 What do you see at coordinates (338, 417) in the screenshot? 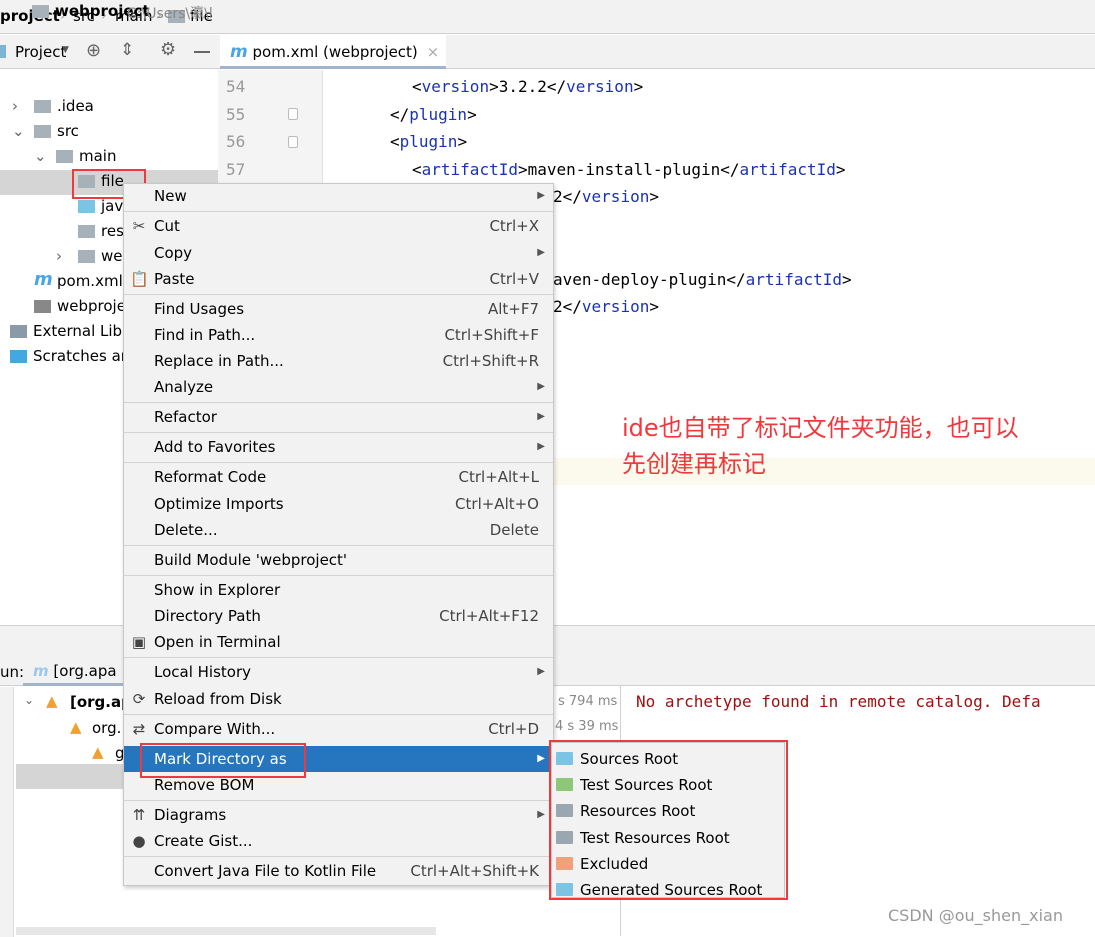
I see `menu-item-refactor: Refactor ▶` at bounding box center [338, 417].